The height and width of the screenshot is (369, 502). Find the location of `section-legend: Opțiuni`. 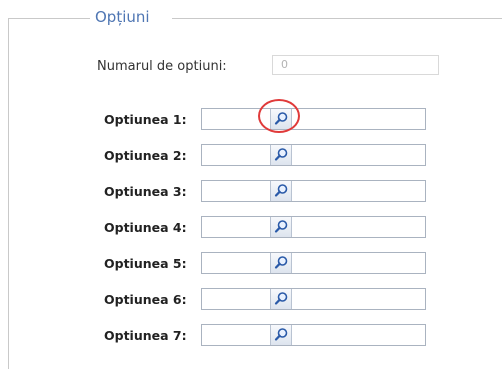

section-legend: Opțiuni is located at coordinates (122, 17).